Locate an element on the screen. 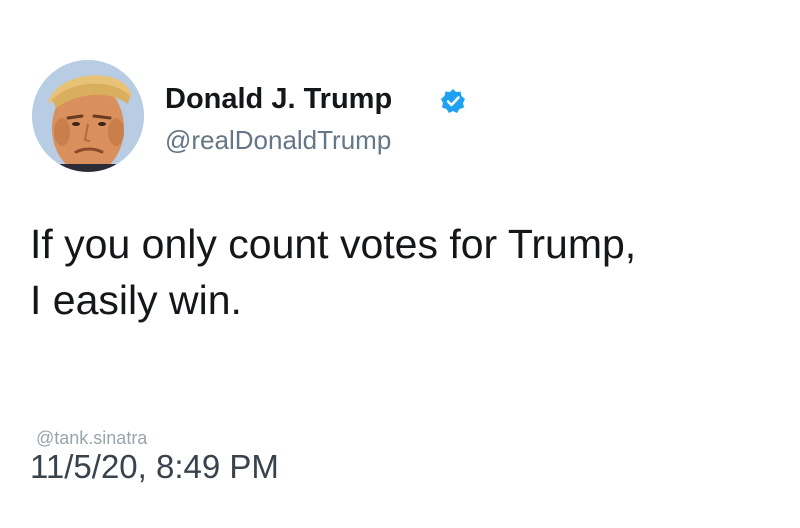 The image size is (800, 528). profile-photo-icon is located at coordinates (88, 116).